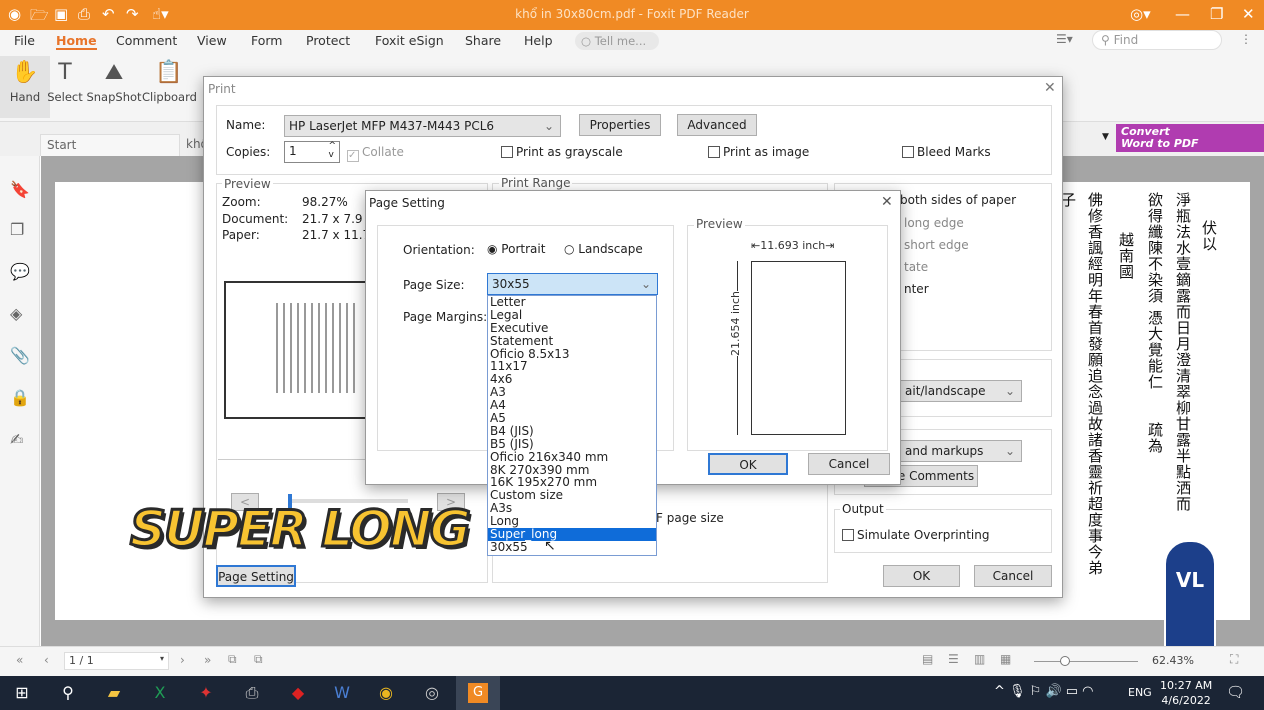 The image size is (1264, 710). I want to click on page-size-option: 30x55, so click(572, 547).